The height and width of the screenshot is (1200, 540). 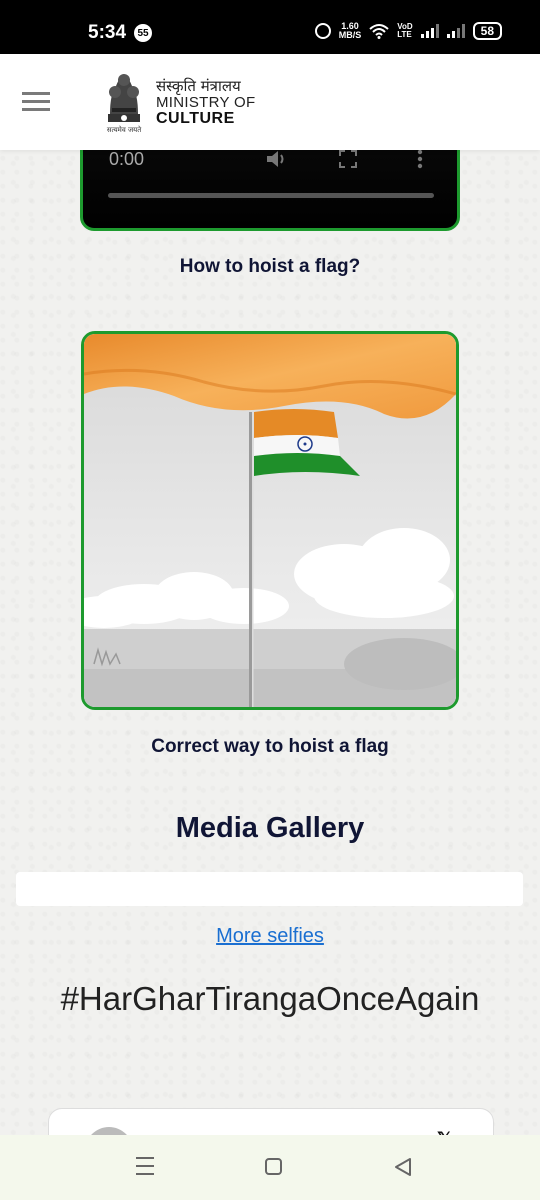 What do you see at coordinates (127, 159) in the screenshot?
I see `video-time: 0:00` at bounding box center [127, 159].